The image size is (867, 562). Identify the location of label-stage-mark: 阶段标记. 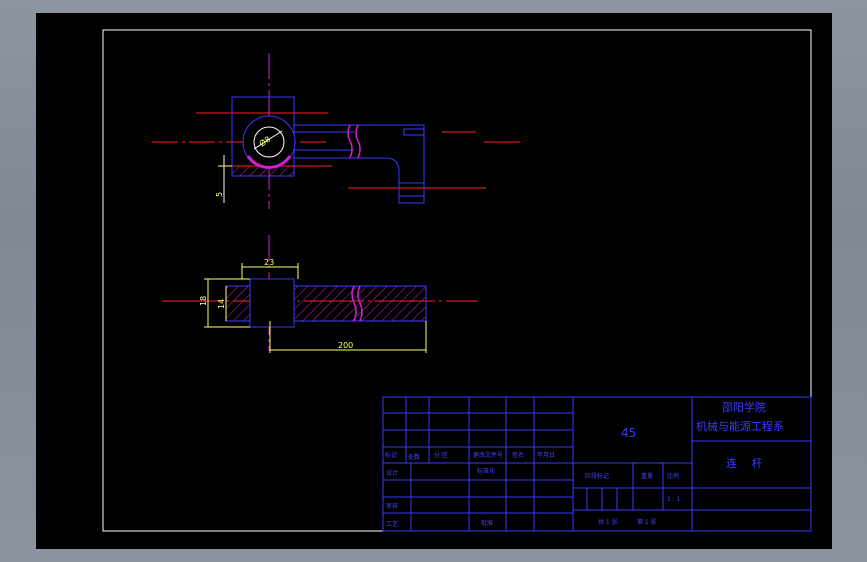
(597, 476).